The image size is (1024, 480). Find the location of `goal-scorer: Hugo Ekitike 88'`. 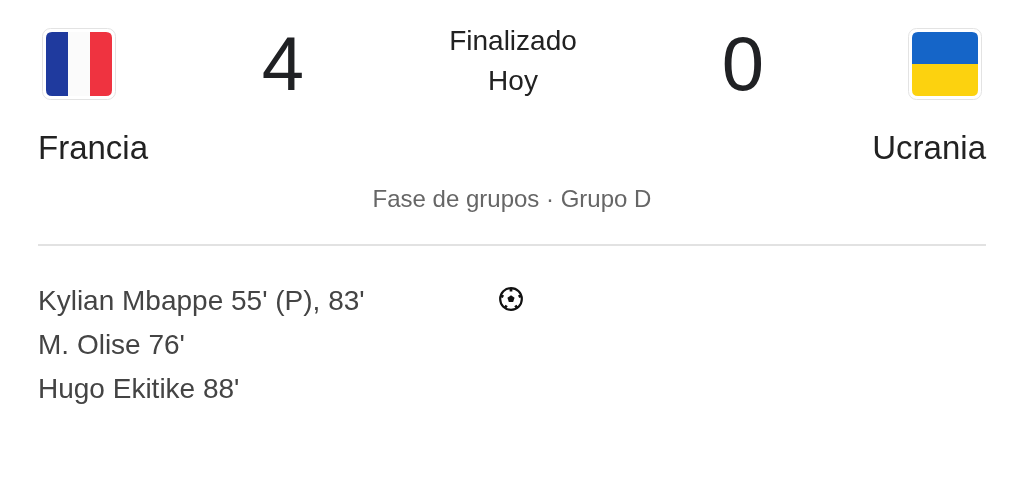

goal-scorer: Hugo Ekitike 88' is located at coordinates (139, 389).